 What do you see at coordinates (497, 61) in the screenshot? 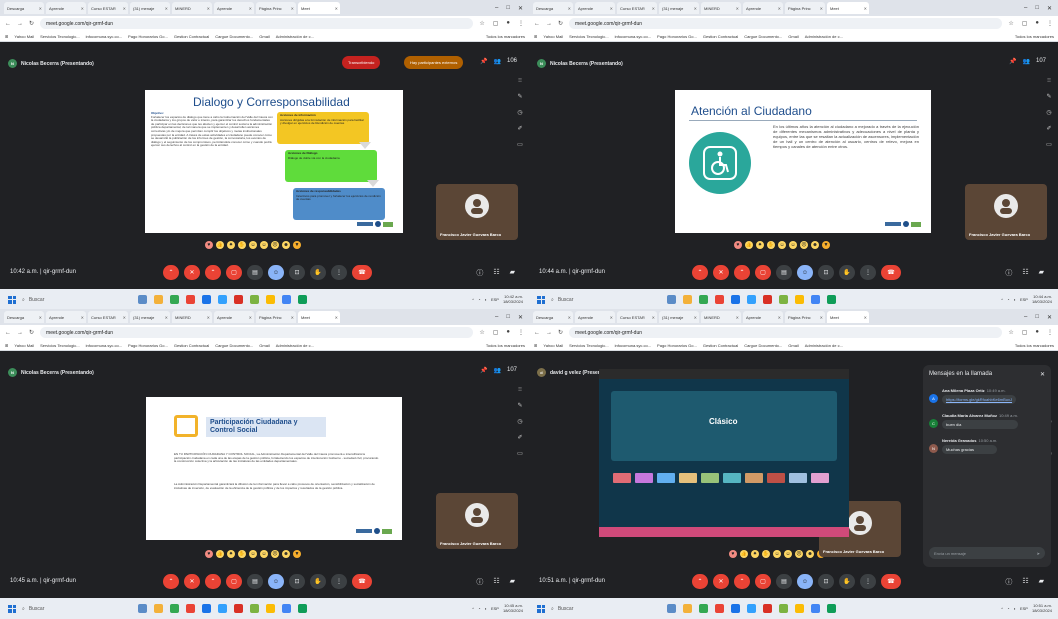
I see `people-count-icon: 👥` at bounding box center [497, 61].